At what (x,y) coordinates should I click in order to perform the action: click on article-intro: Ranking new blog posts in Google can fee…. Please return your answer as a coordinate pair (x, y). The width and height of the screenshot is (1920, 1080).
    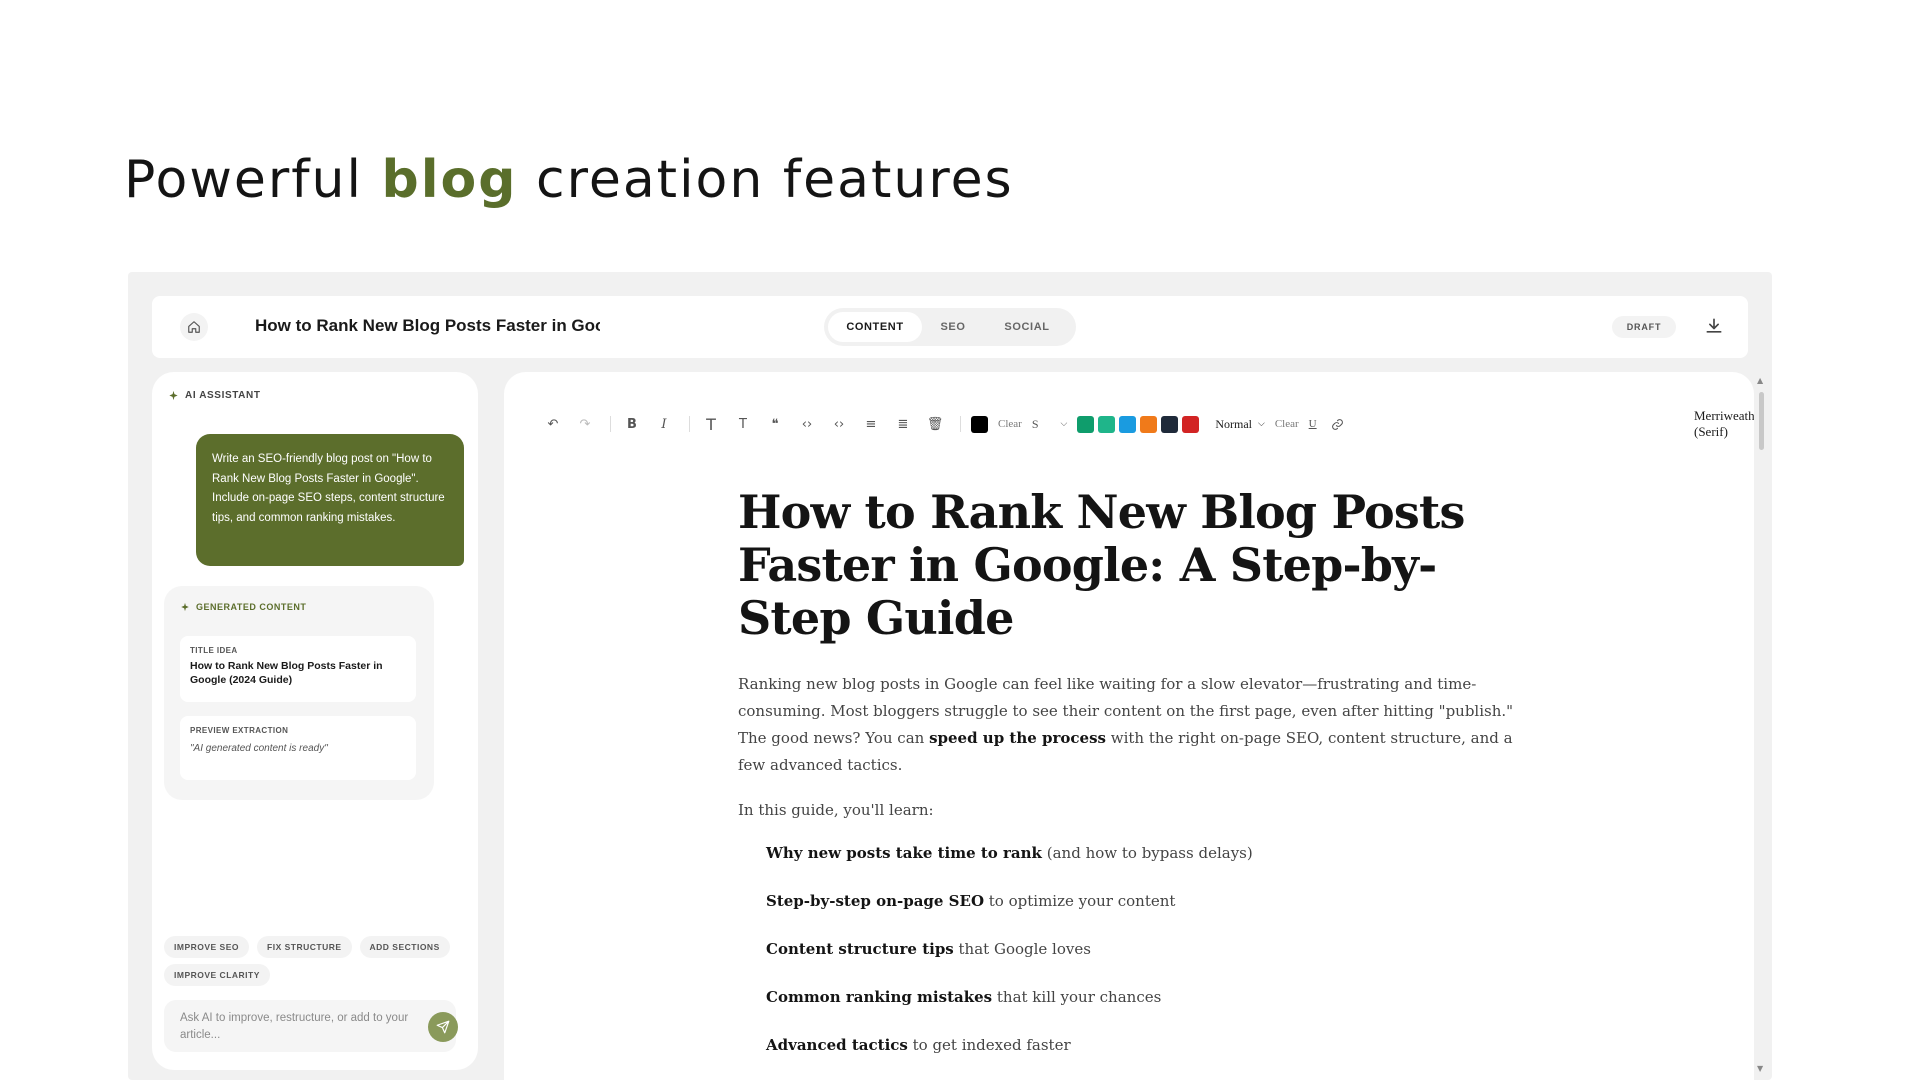
    Looking at the image, I should click on (1133, 725).